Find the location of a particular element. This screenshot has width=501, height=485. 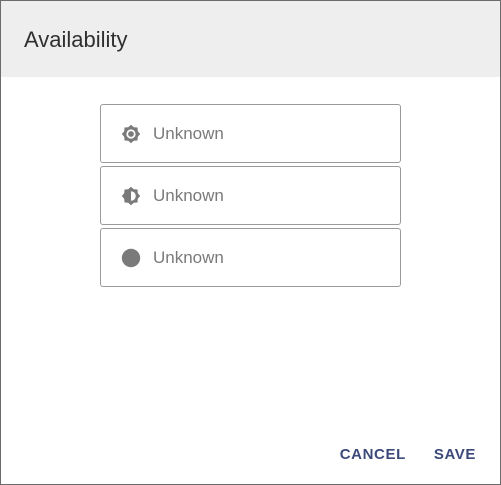

dialog-actions: CANCEL SAVE is located at coordinates (408, 455).